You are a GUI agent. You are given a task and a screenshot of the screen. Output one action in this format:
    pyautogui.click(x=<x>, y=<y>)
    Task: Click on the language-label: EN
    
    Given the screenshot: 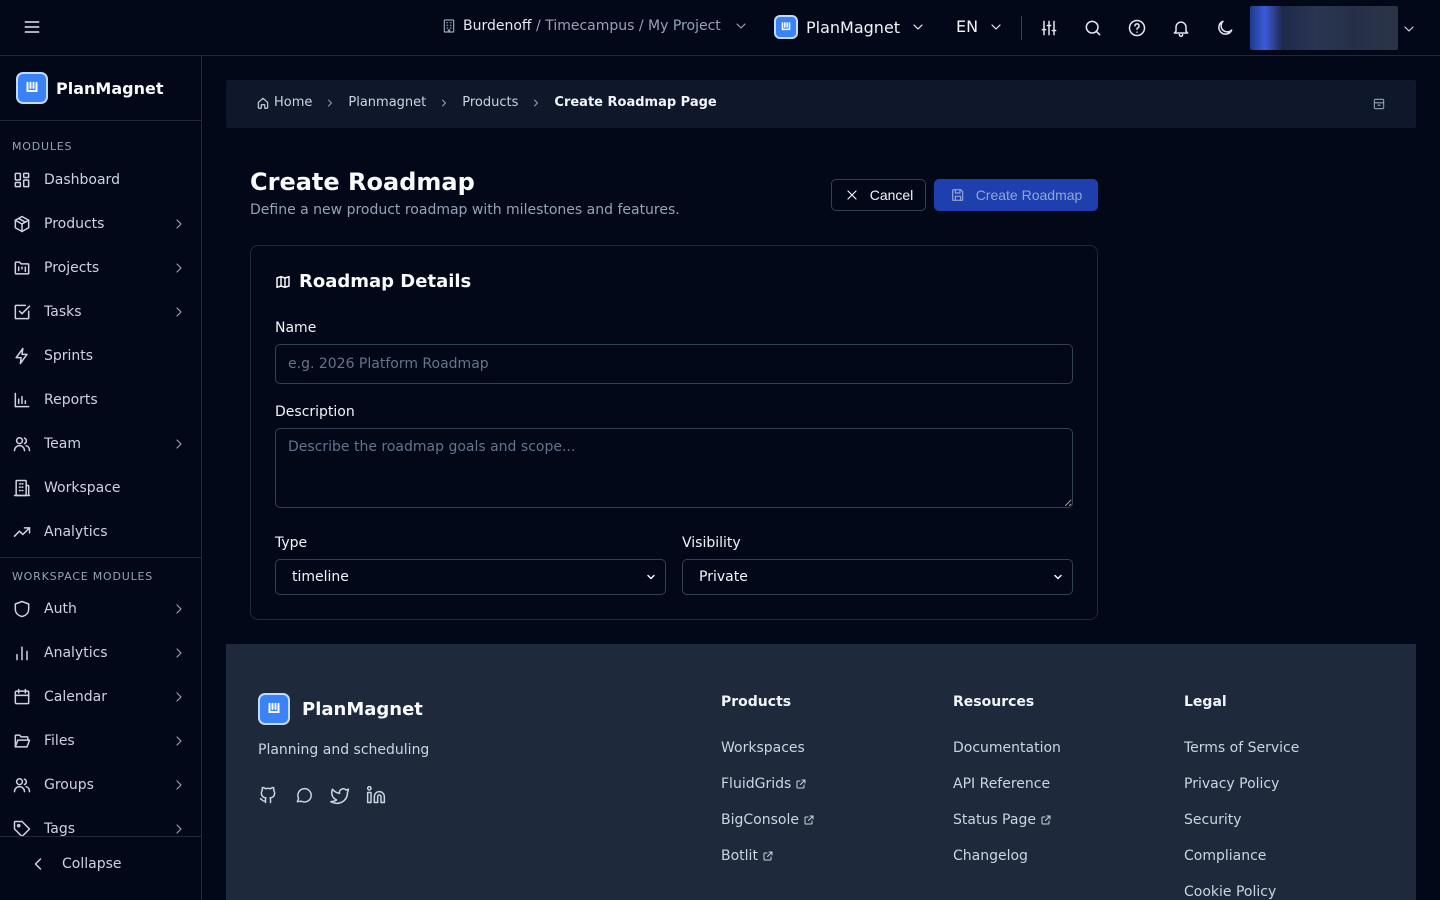 What is the action you would take?
    pyautogui.click(x=967, y=26)
    